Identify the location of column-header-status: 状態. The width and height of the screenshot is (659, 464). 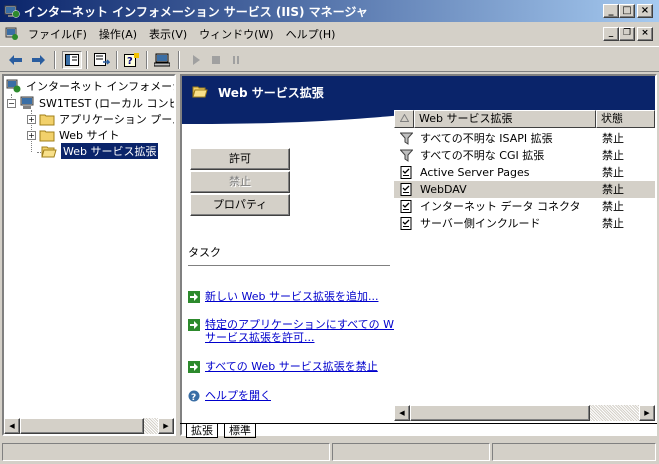
(625, 119).